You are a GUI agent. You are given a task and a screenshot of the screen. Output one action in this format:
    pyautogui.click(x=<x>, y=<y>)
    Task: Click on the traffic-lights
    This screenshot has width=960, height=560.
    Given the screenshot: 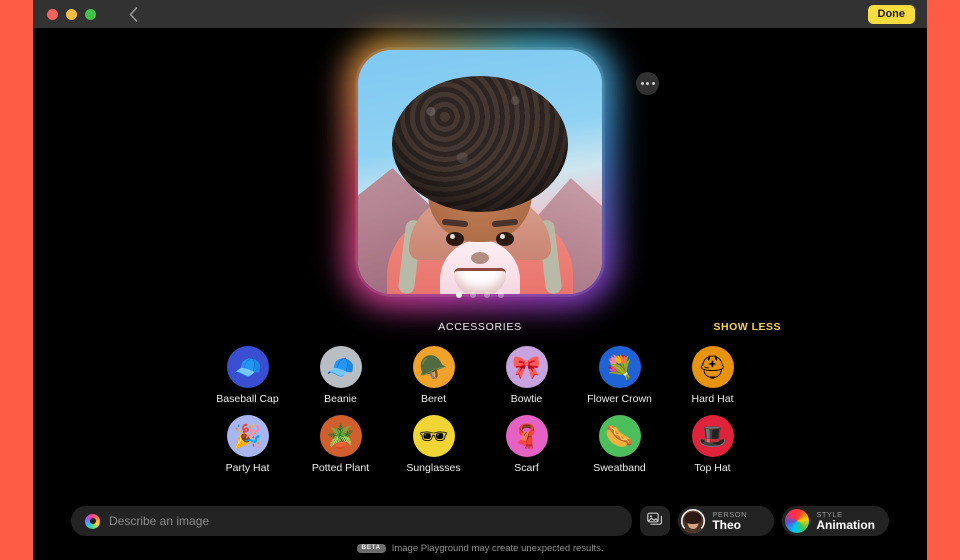 What is the action you would take?
    pyautogui.click(x=71, y=14)
    